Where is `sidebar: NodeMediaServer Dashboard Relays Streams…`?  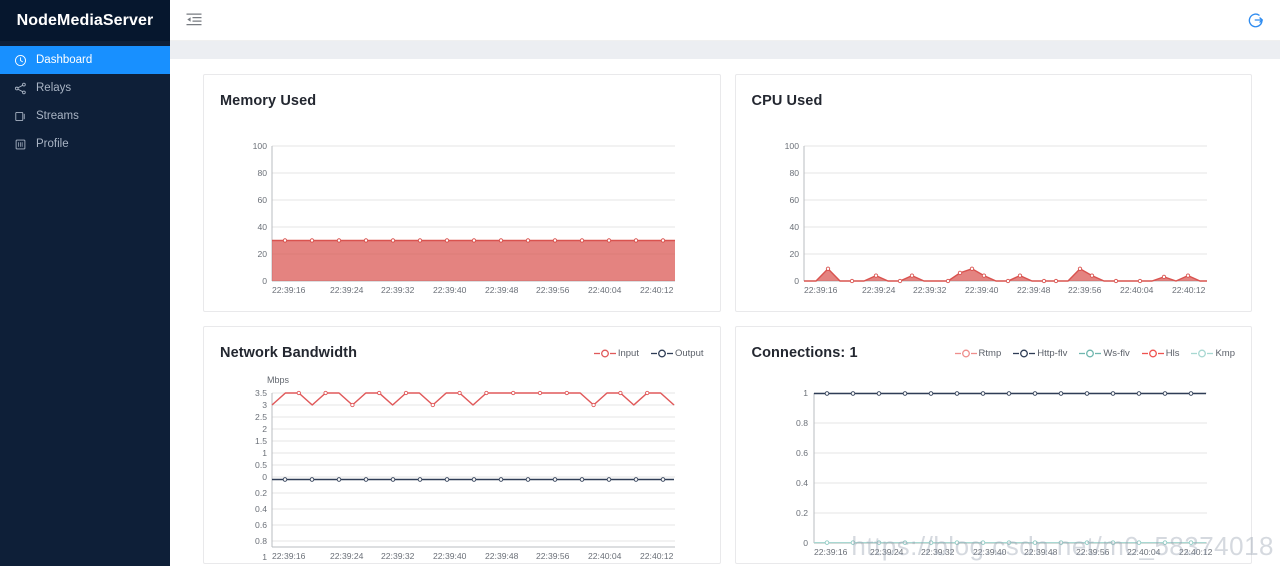
sidebar: NodeMediaServer Dashboard Relays Streams… is located at coordinates (85, 283).